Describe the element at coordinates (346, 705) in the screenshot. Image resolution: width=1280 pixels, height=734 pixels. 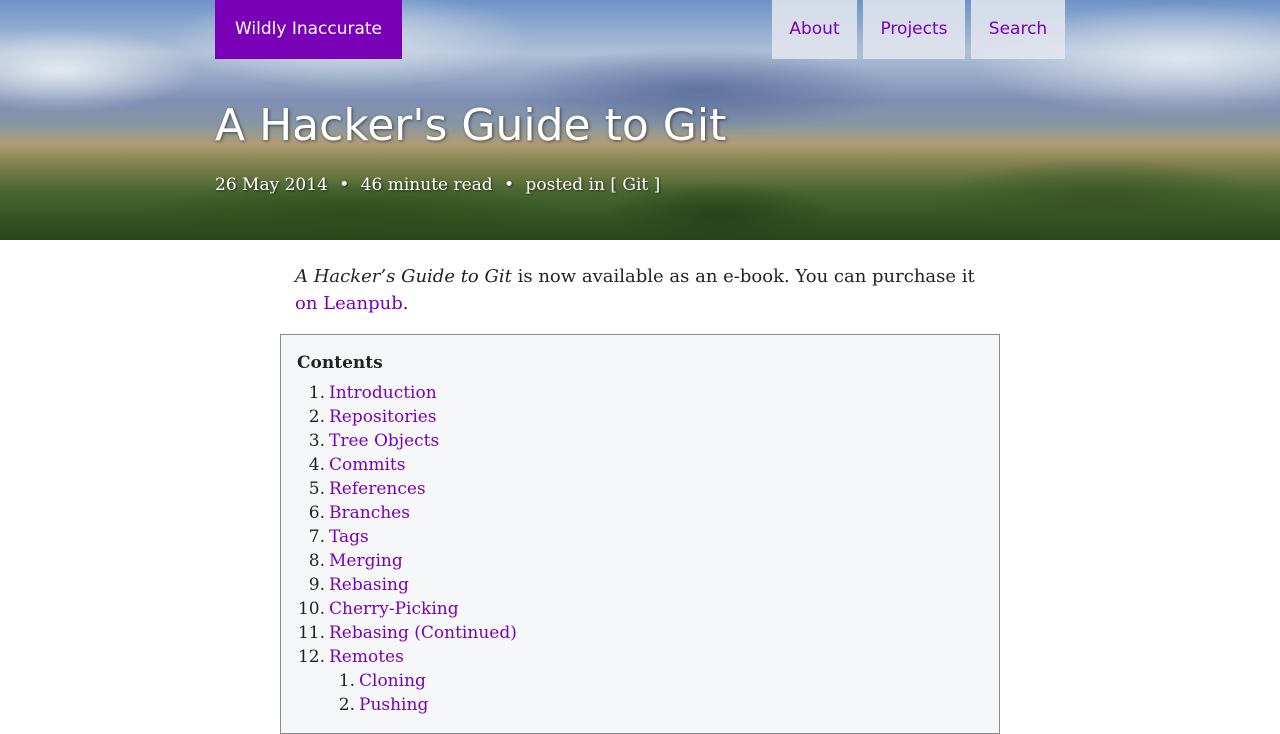
I see `toc-sub-item-number: 2.` at that location.